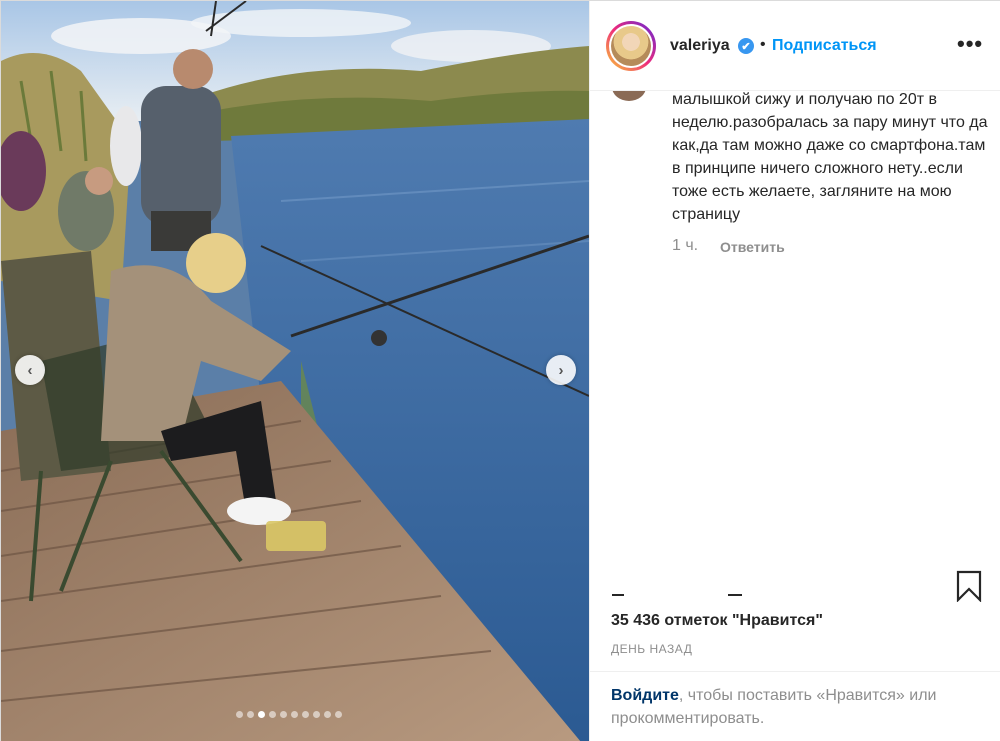 Image resolution: width=1000 pixels, height=741 pixels. Describe the element at coordinates (618, 591) in the screenshot. I see `like-icon` at that location.